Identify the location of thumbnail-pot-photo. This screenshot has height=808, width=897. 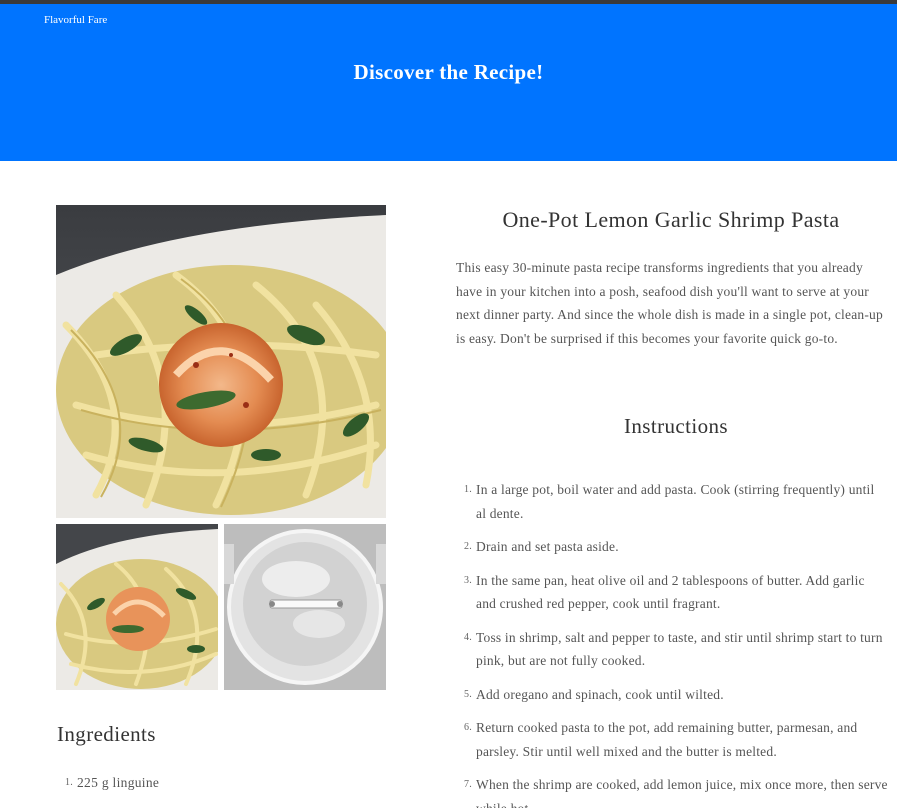
(305, 607).